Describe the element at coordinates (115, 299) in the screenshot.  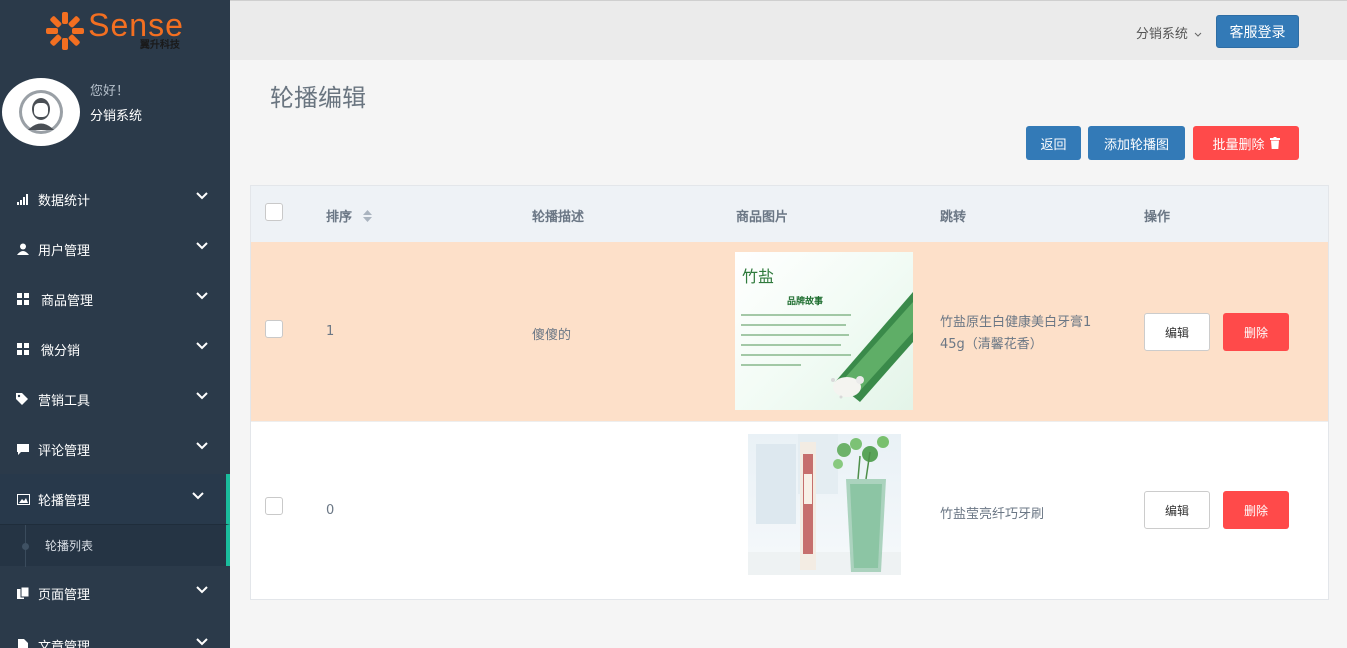
I see `sidebar-item-products: 商品管理` at that location.